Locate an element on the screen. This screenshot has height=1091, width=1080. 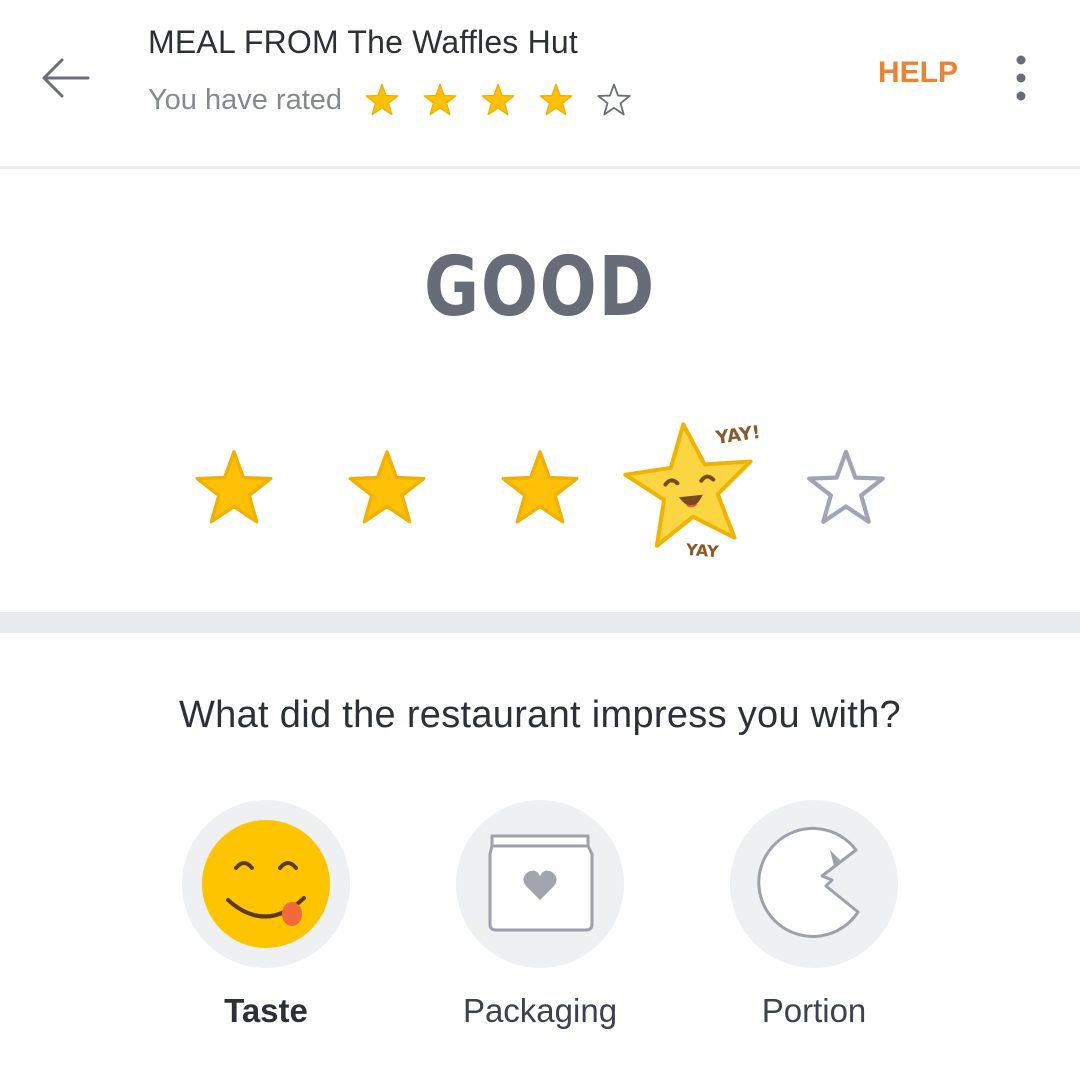
option-packaging-circle is located at coordinates (540, 884).